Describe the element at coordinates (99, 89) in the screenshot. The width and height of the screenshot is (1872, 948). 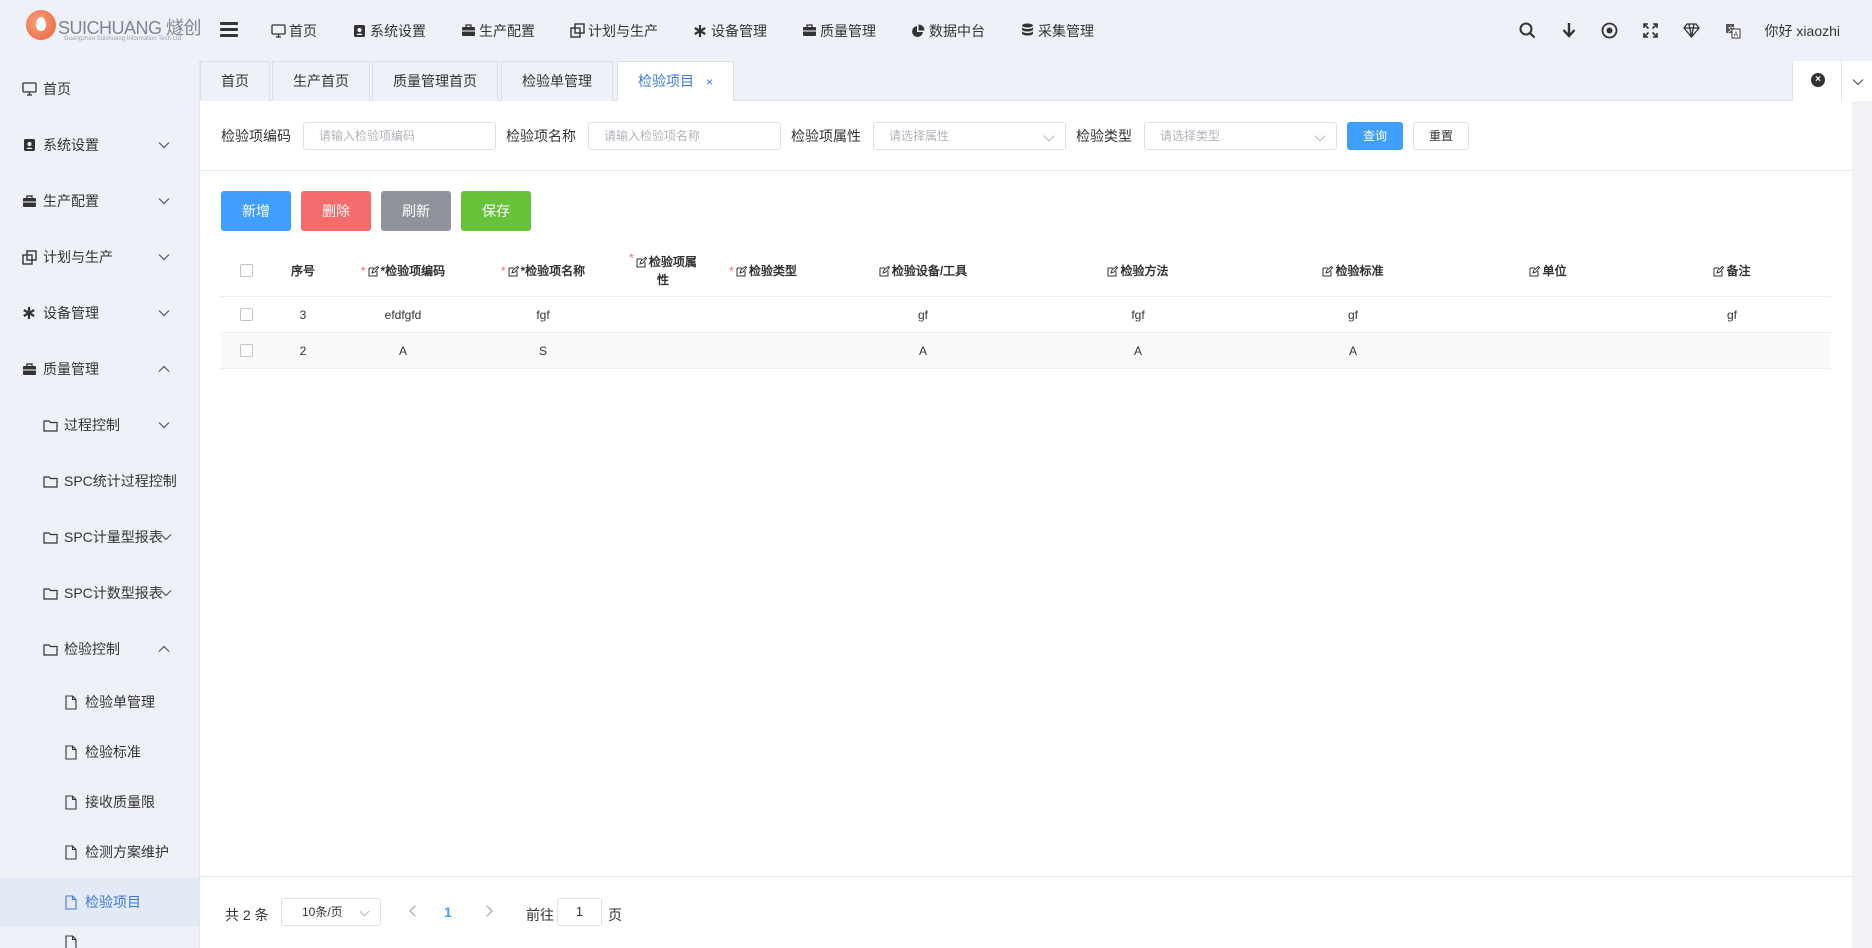
I see `sidebar-item-home: 首页` at that location.